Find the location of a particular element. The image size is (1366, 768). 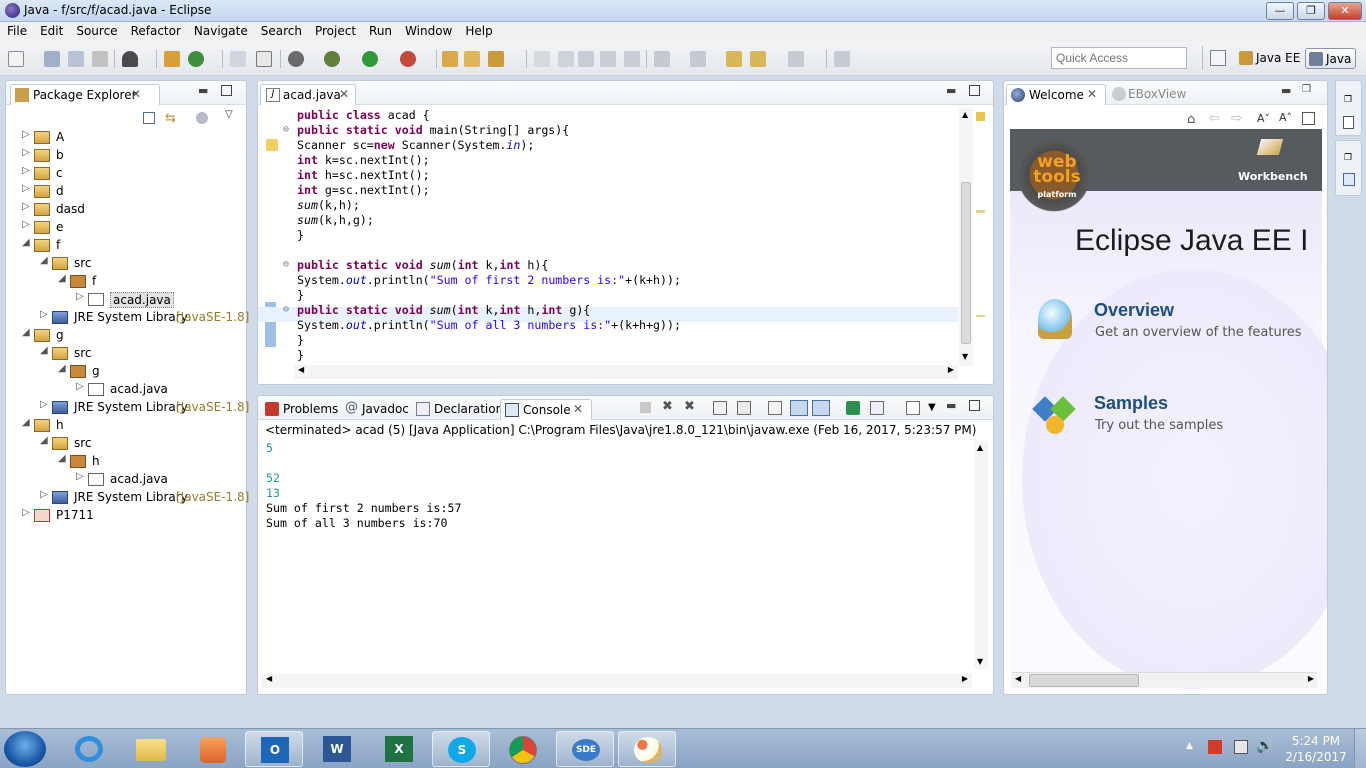

print-icon is located at coordinates (100, 59).